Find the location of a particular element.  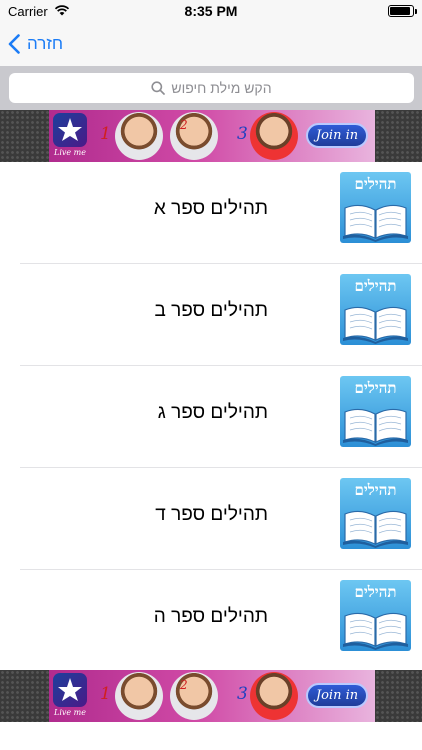

search-input: הקש מילת חיפוש is located at coordinates (211, 88).